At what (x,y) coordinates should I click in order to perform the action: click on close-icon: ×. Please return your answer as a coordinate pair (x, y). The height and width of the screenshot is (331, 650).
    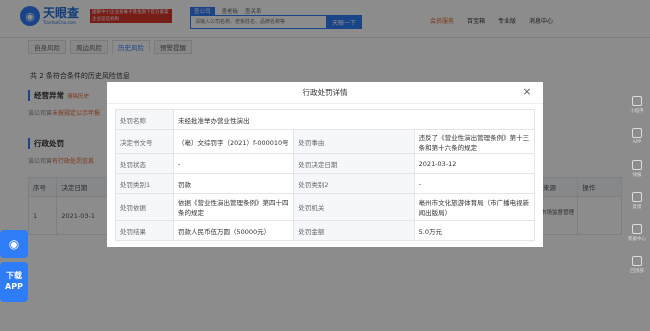
    Looking at the image, I should click on (527, 92).